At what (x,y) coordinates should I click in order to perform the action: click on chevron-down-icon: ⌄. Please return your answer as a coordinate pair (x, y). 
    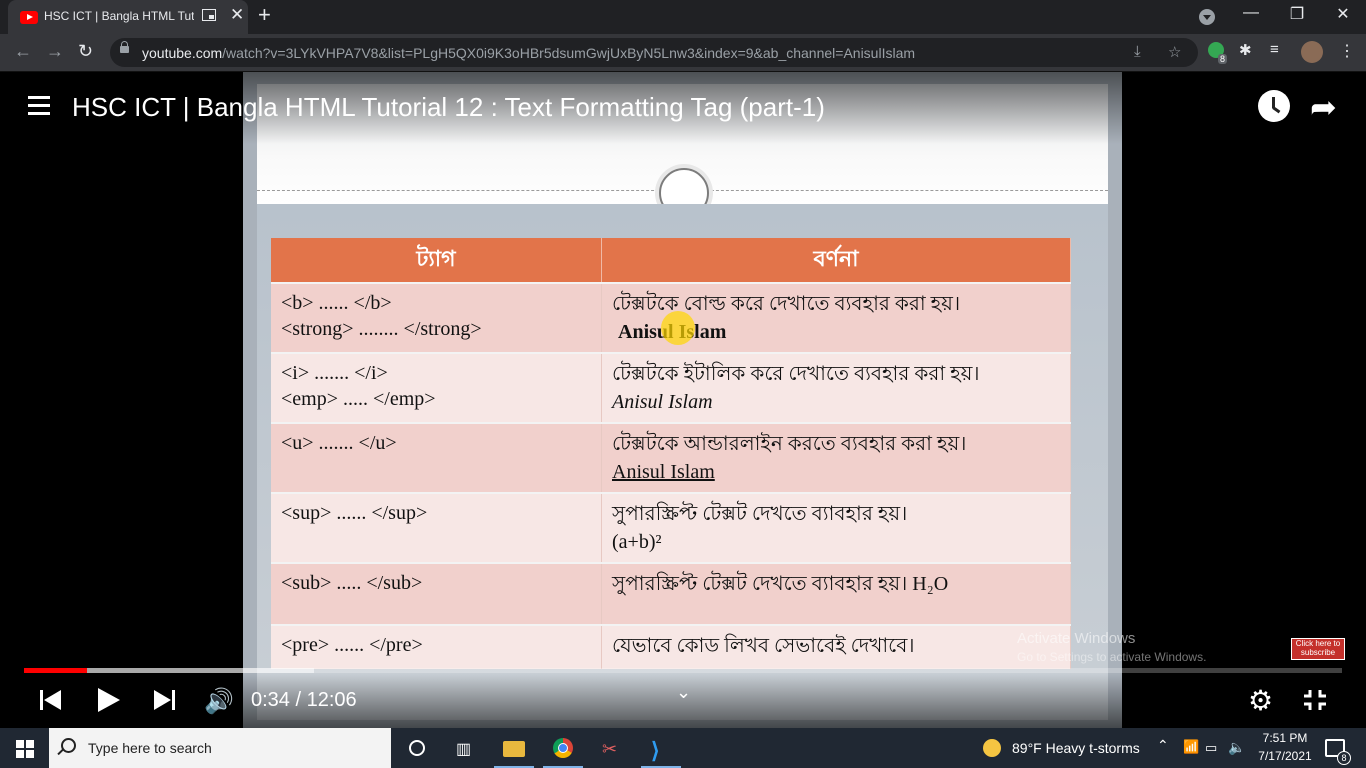
    Looking at the image, I should click on (683, 692).